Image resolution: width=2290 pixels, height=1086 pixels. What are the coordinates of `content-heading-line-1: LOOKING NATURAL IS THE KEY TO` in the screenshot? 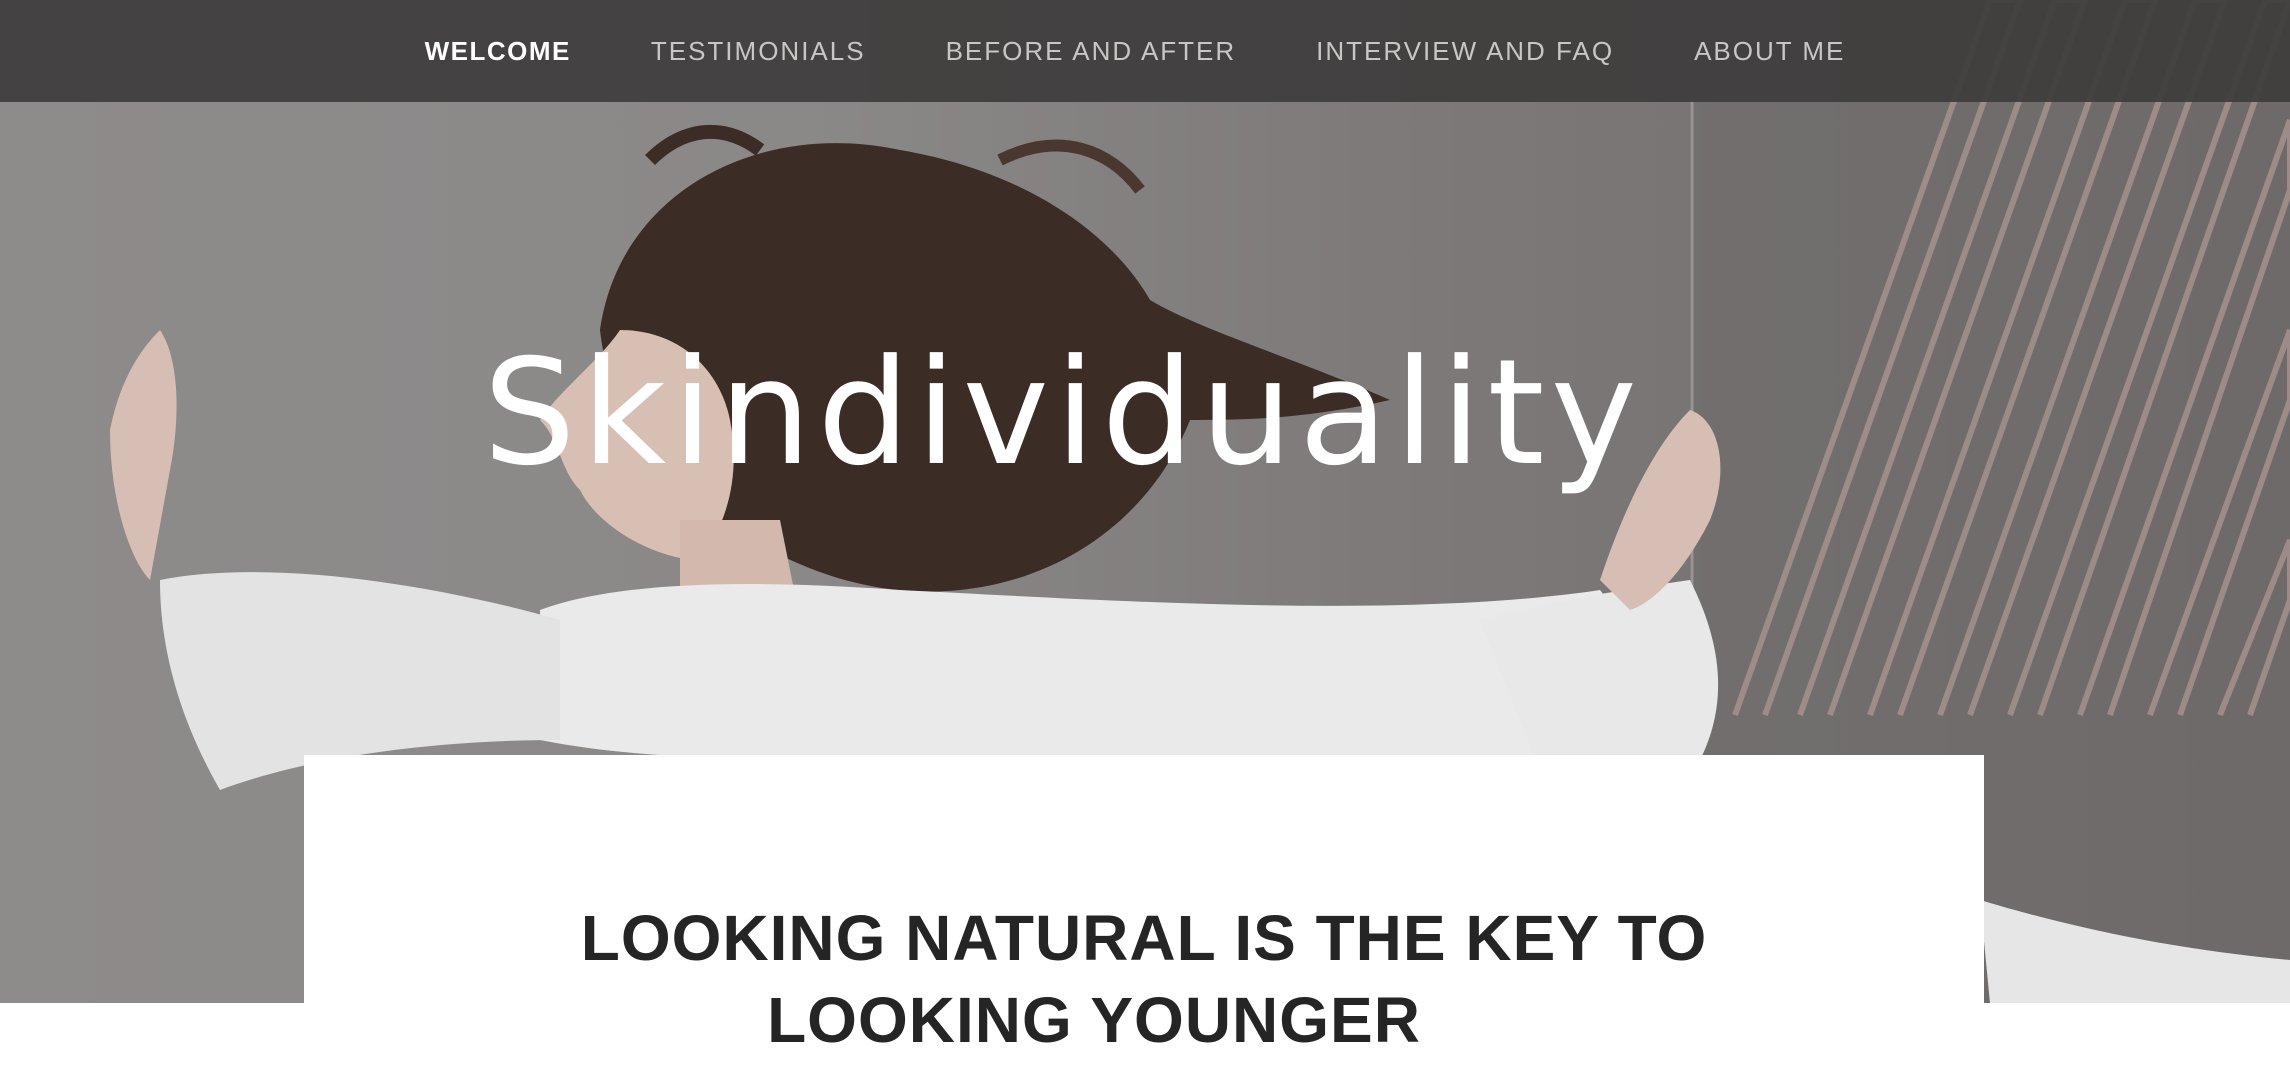 It's located at (1144, 938).